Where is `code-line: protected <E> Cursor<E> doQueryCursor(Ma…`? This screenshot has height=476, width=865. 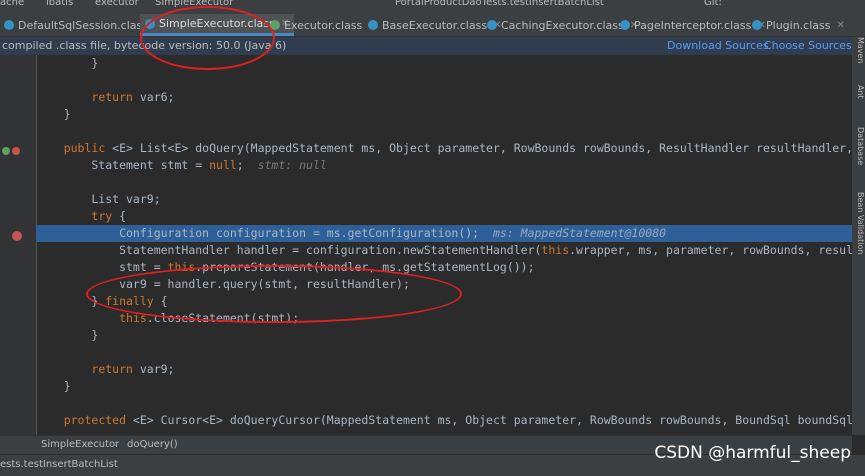
code-line: protected <E> Cursor<E> doQueryCursor(Ma… is located at coordinates (457, 420).